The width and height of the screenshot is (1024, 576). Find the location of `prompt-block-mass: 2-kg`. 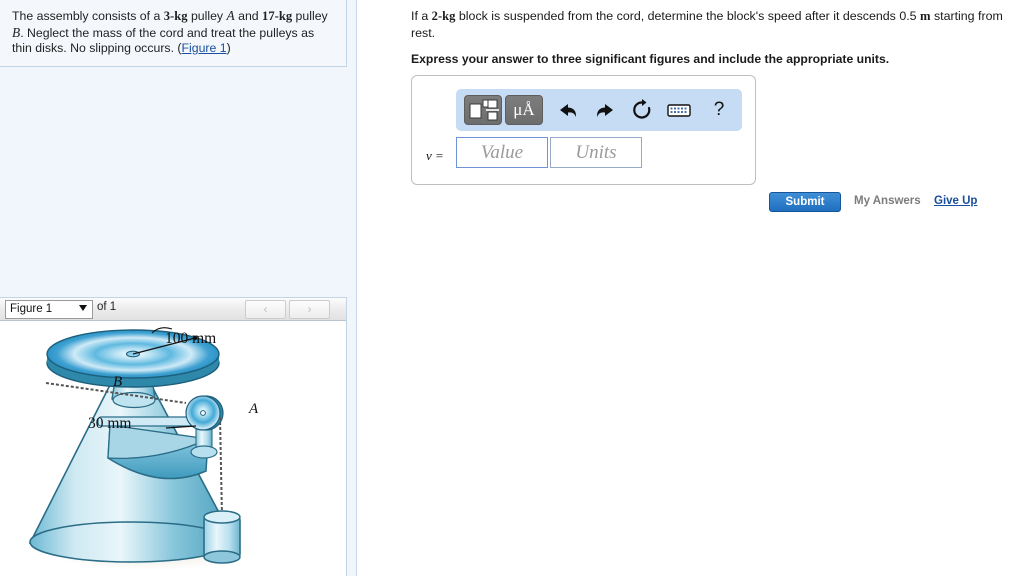

prompt-block-mass: 2-kg is located at coordinates (443, 16).